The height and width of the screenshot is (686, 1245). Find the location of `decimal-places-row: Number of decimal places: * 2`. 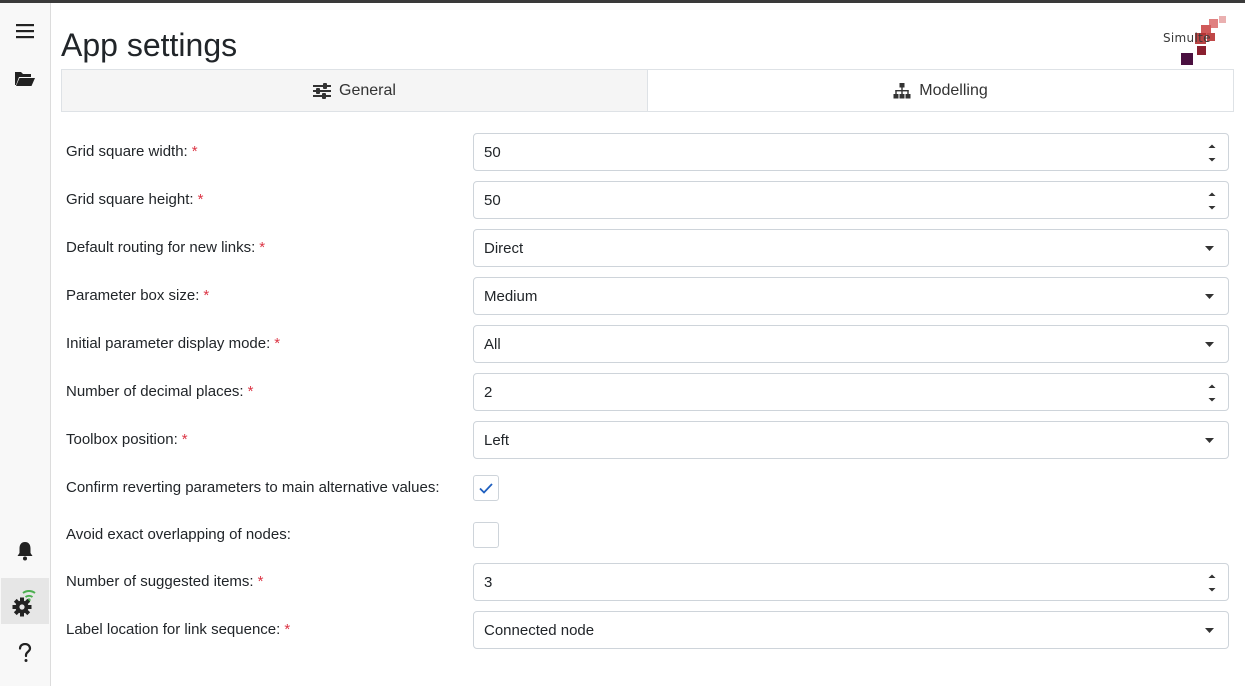

decimal-places-row: Number of decimal places: * 2 is located at coordinates (647, 392).